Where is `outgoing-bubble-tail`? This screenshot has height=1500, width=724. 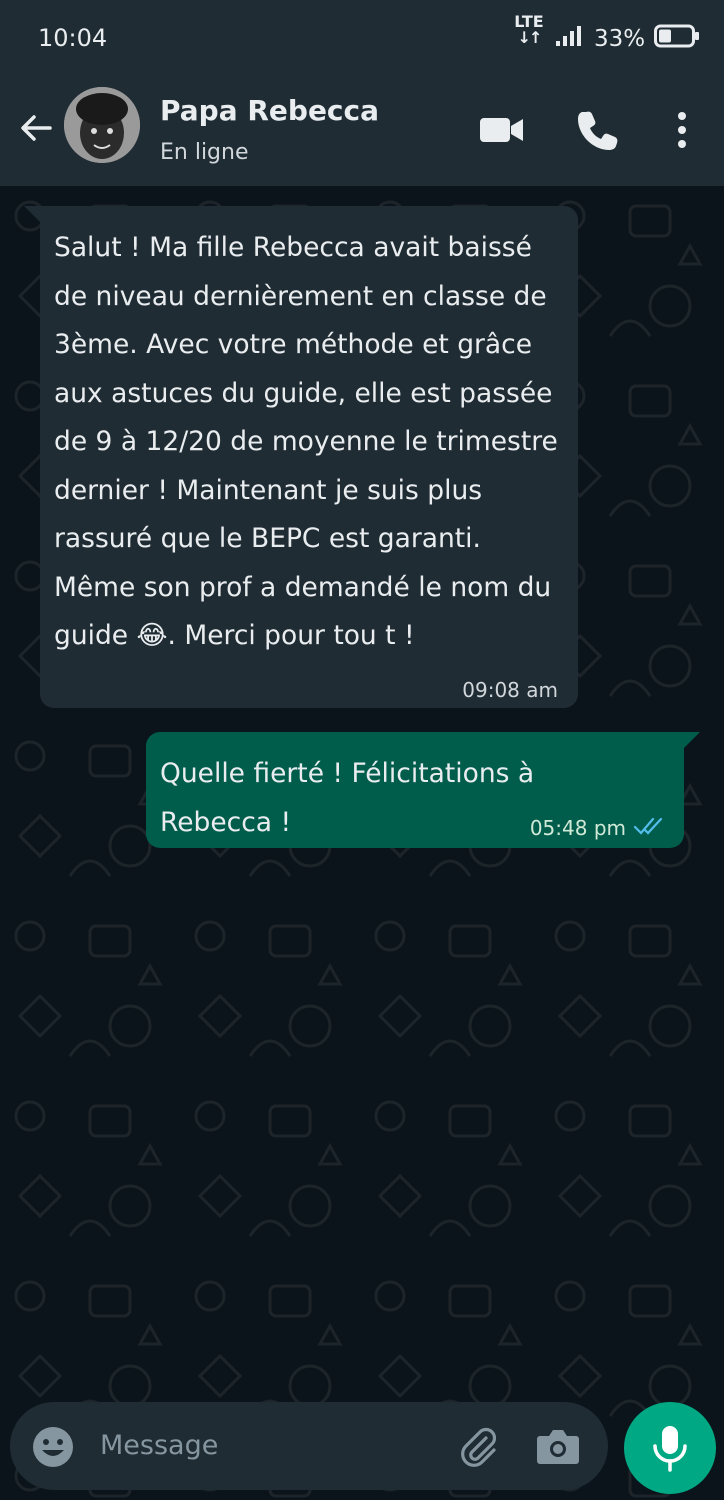
outgoing-bubble-tail is located at coordinates (691, 741).